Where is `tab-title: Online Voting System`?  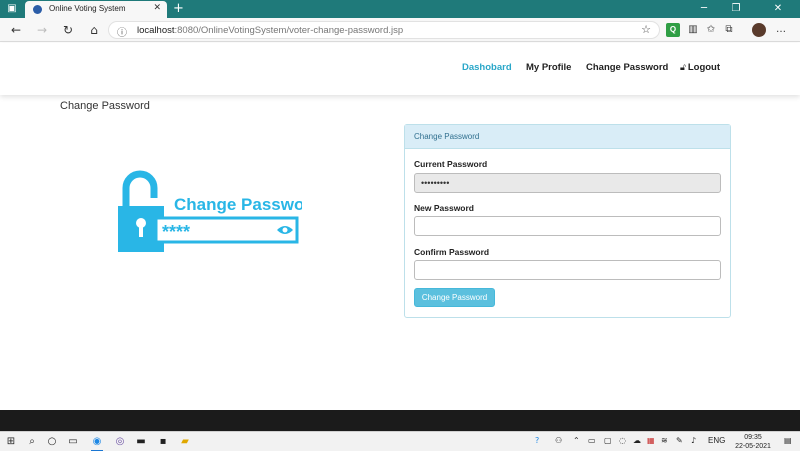 tab-title: Online Voting System is located at coordinates (87, 8).